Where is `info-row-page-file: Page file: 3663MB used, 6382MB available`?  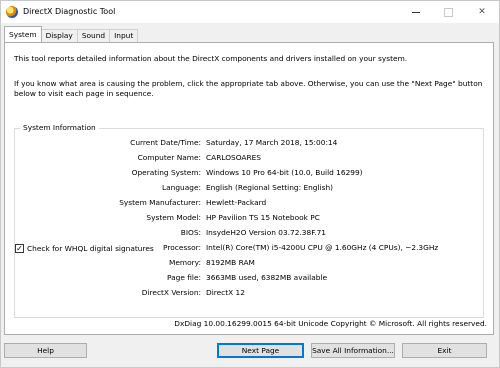
info-row-page-file: Page file: 3663MB used, 6382MB available is located at coordinates (250, 278).